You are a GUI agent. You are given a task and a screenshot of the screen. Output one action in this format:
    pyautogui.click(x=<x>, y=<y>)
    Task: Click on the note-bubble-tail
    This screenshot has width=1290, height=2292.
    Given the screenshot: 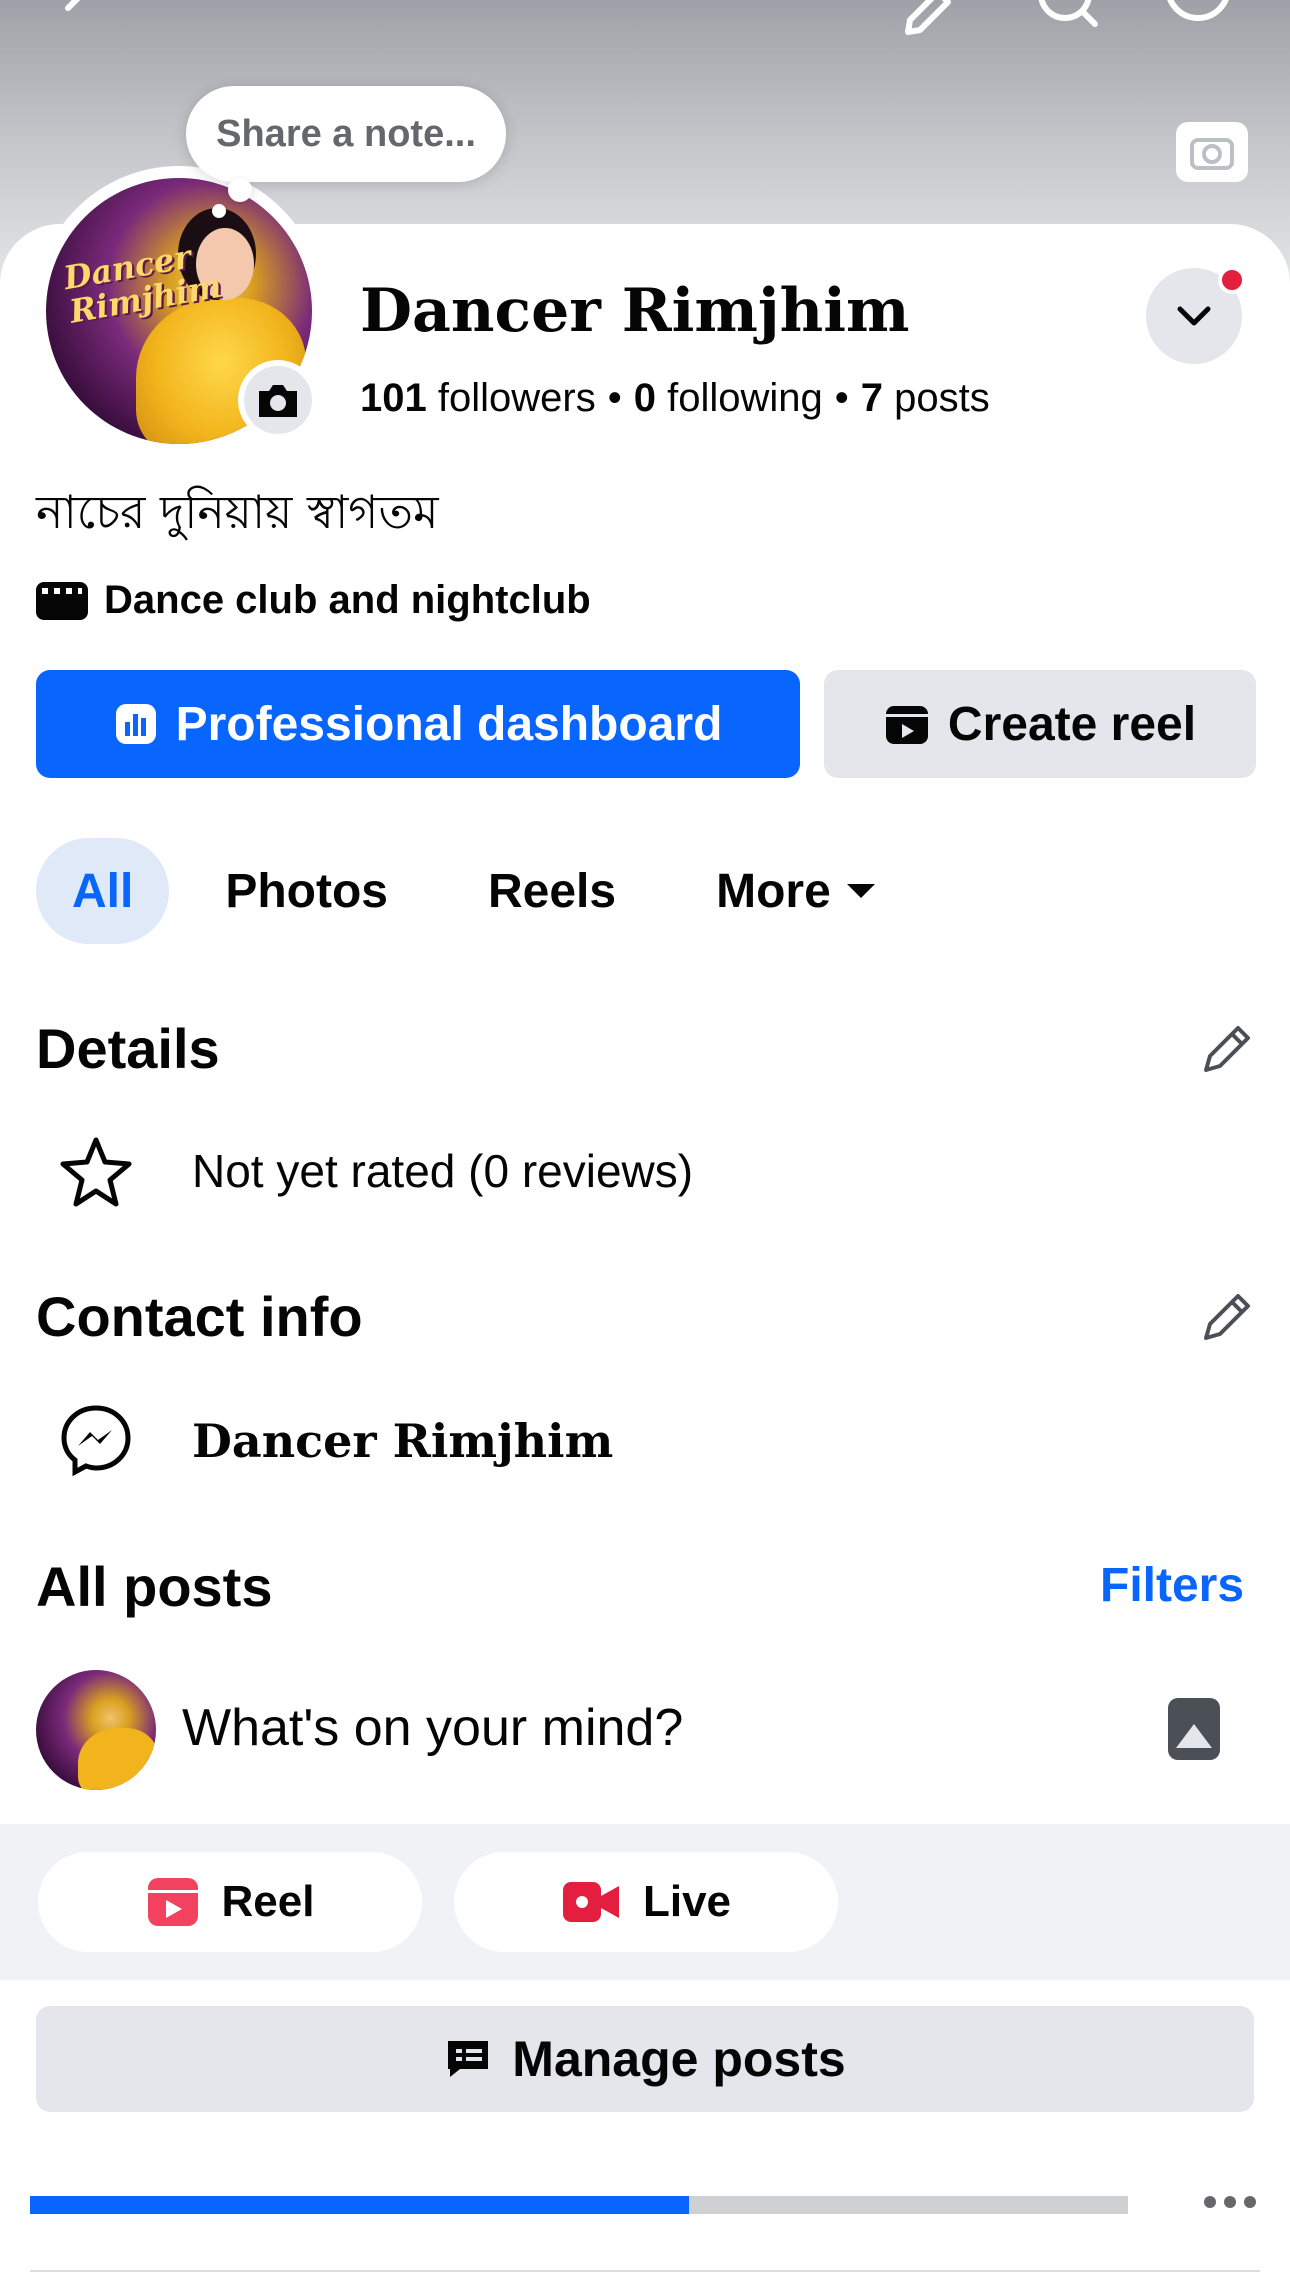 What is the action you would take?
    pyautogui.click(x=240, y=190)
    